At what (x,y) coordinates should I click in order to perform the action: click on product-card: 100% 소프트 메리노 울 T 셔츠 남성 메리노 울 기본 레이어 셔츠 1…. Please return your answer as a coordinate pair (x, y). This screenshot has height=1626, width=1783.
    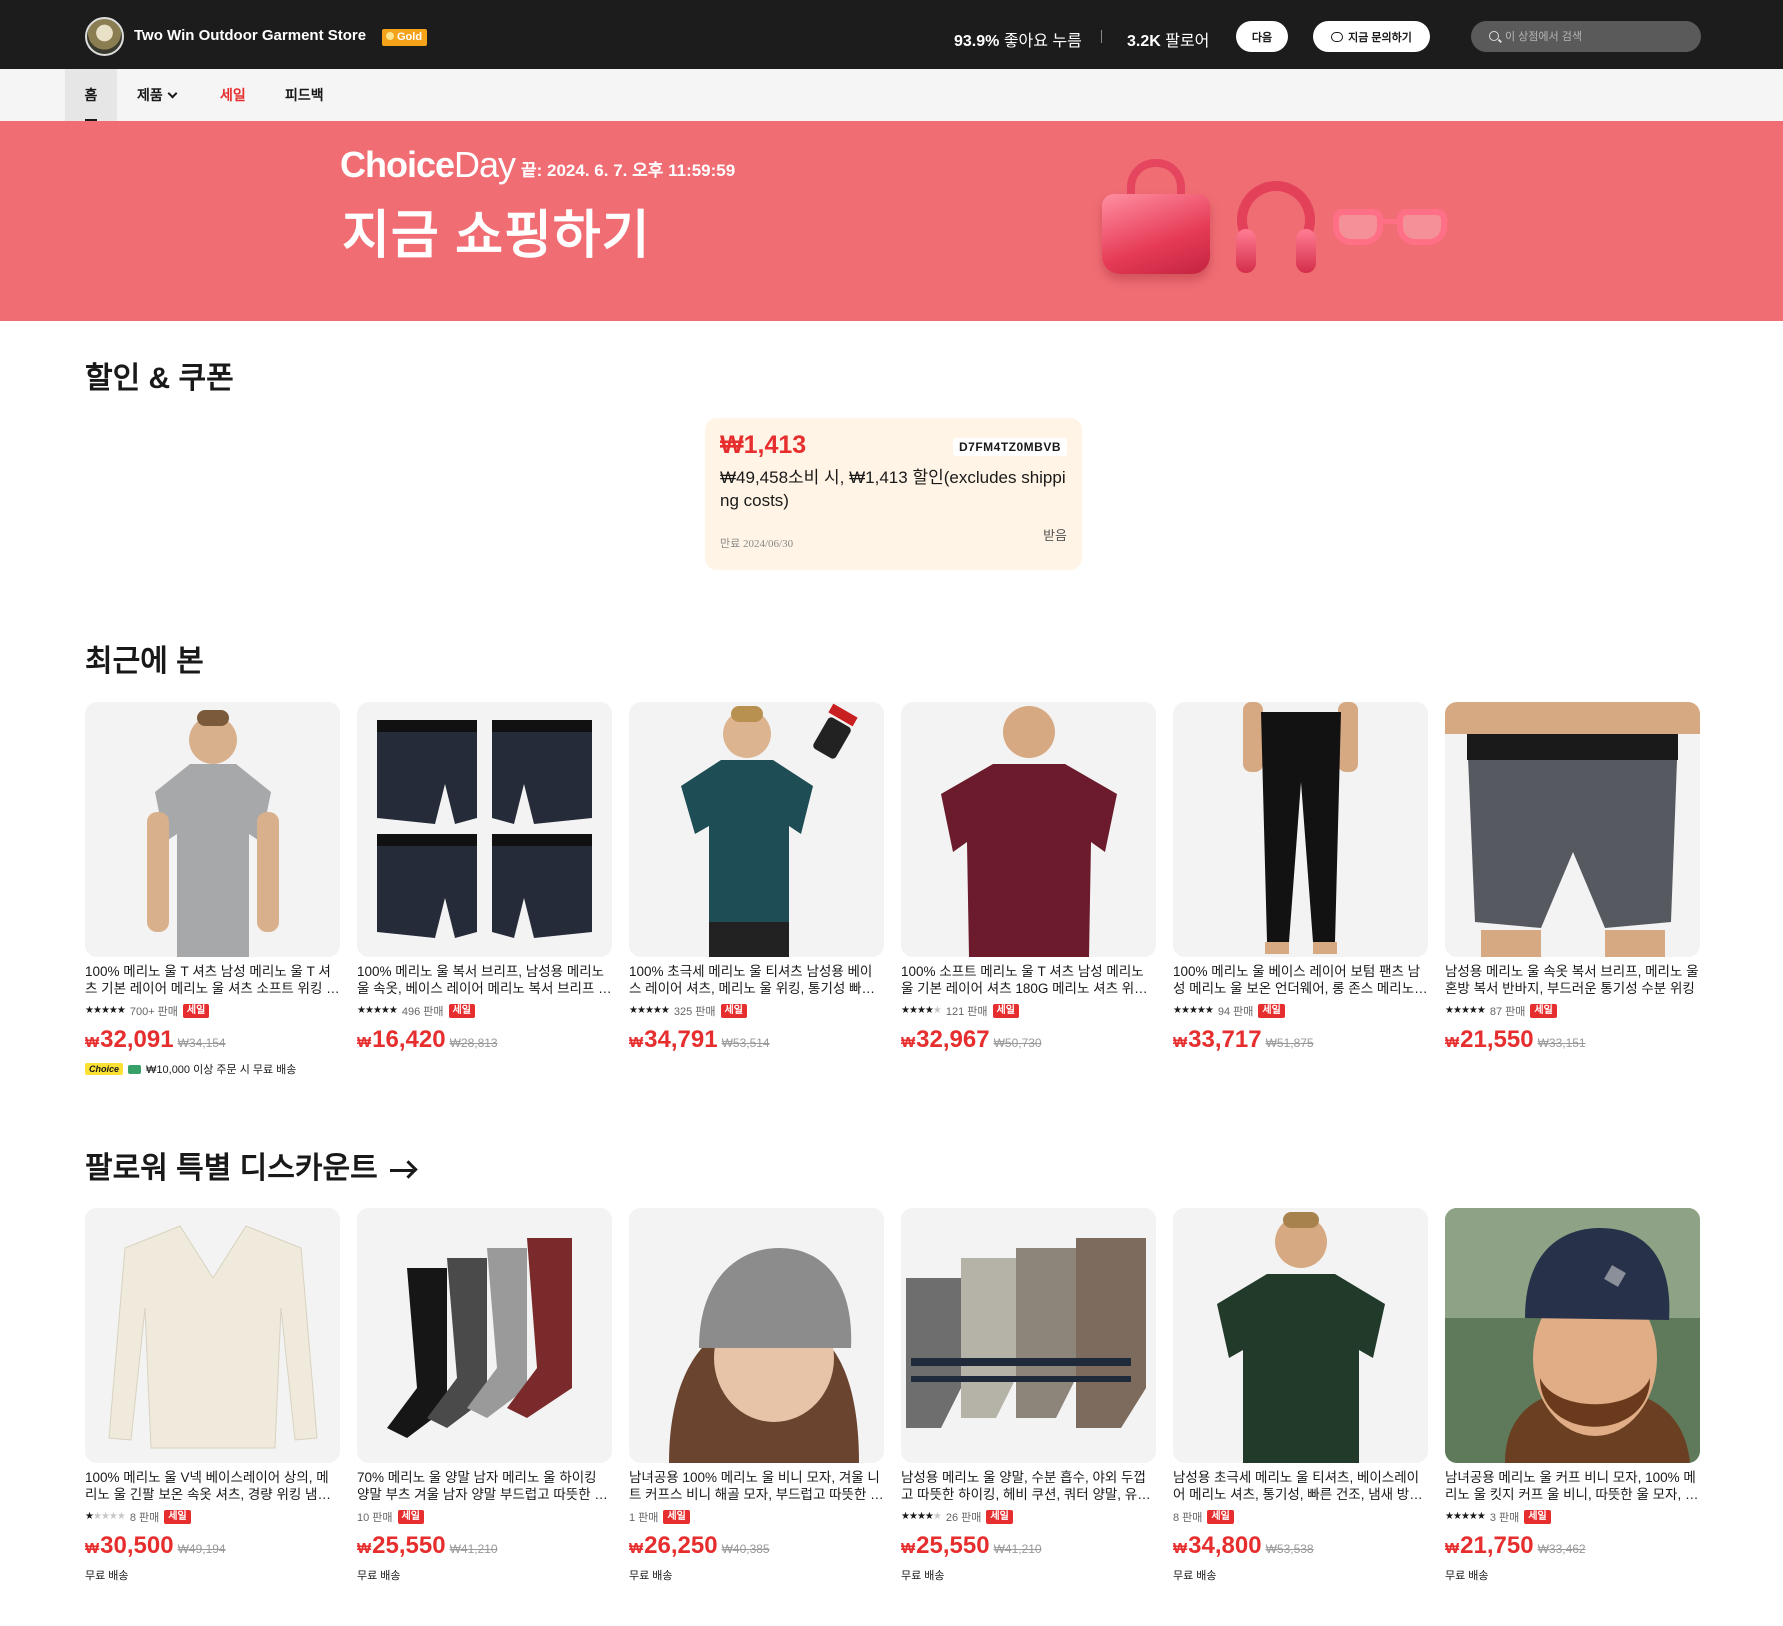
    Looking at the image, I should click on (1028, 878).